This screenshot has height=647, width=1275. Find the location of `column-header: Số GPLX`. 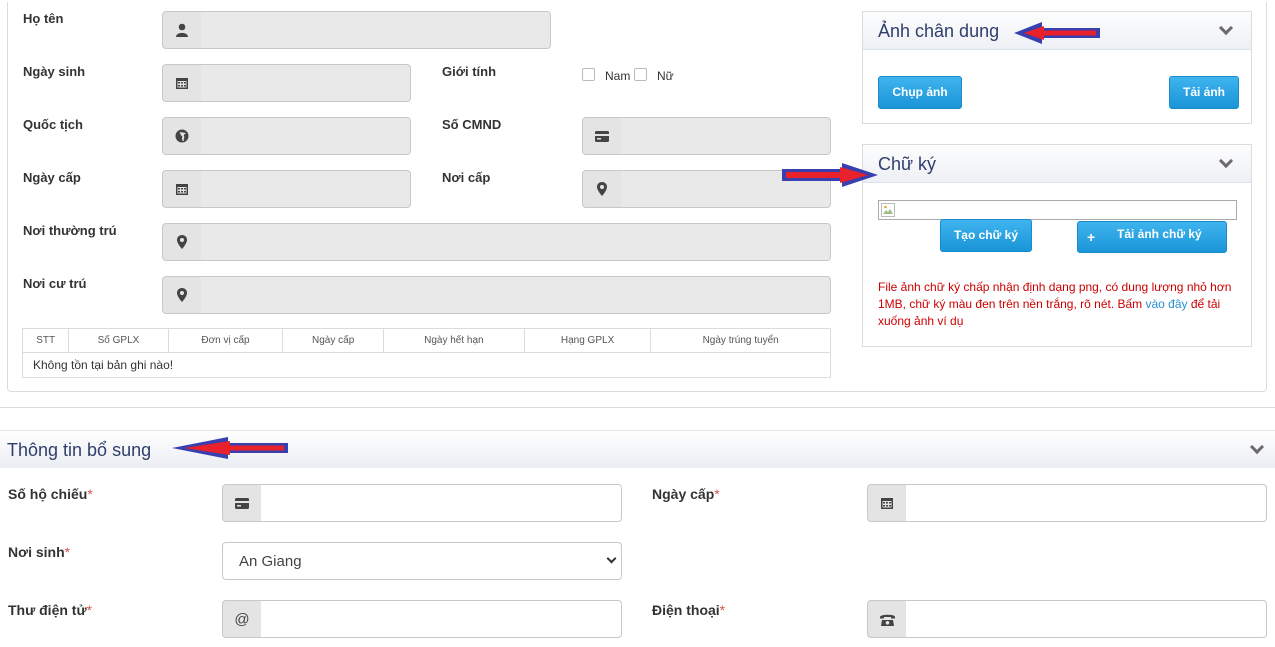

column-header: Số GPLX is located at coordinates (118, 340).